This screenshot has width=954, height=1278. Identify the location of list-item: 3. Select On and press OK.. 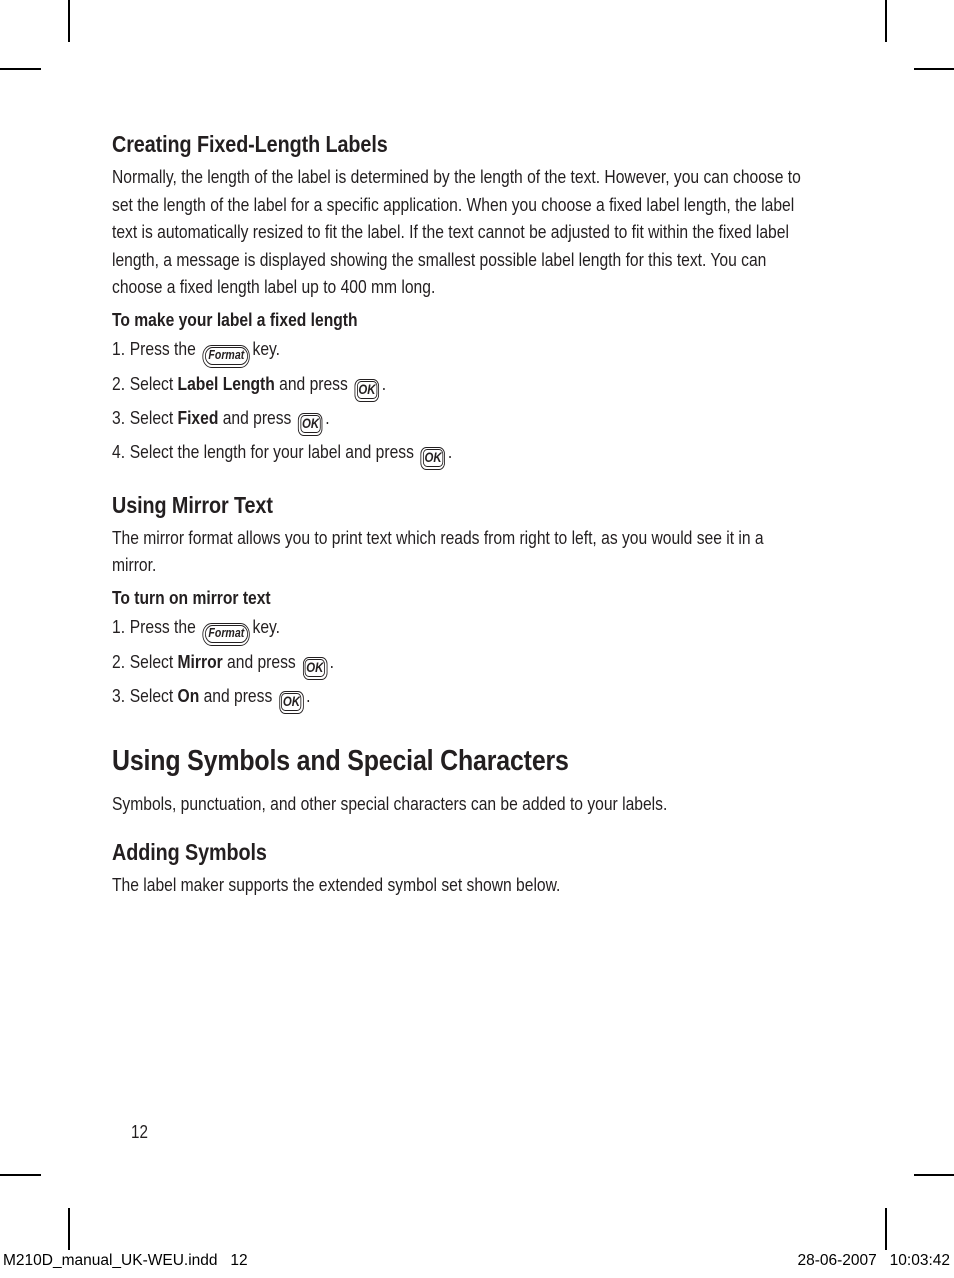
(462, 697).